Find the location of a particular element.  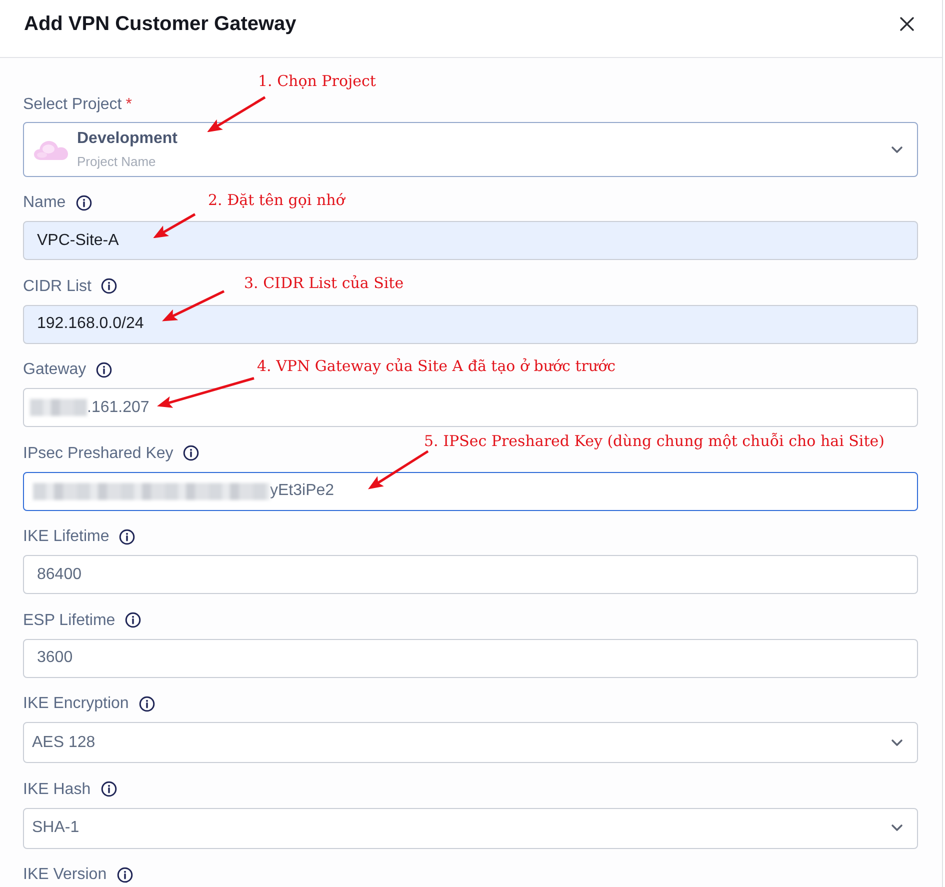

field-label: ESP Lifetime is located at coordinates (69, 620).